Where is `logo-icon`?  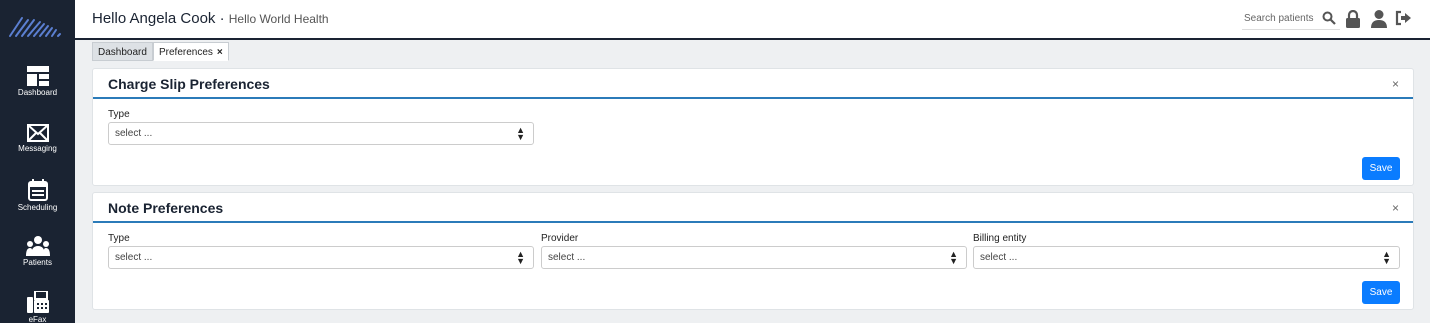
logo-icon is located at coordinates (36, 25).